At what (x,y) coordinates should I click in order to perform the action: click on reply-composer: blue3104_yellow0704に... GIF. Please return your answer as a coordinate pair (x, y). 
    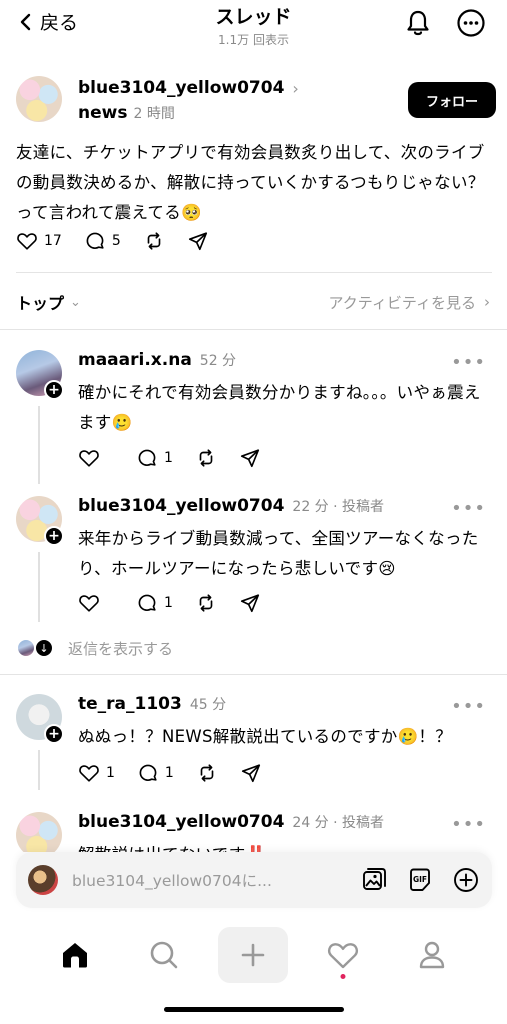
    Looking at the image, I should click on (254, 880).